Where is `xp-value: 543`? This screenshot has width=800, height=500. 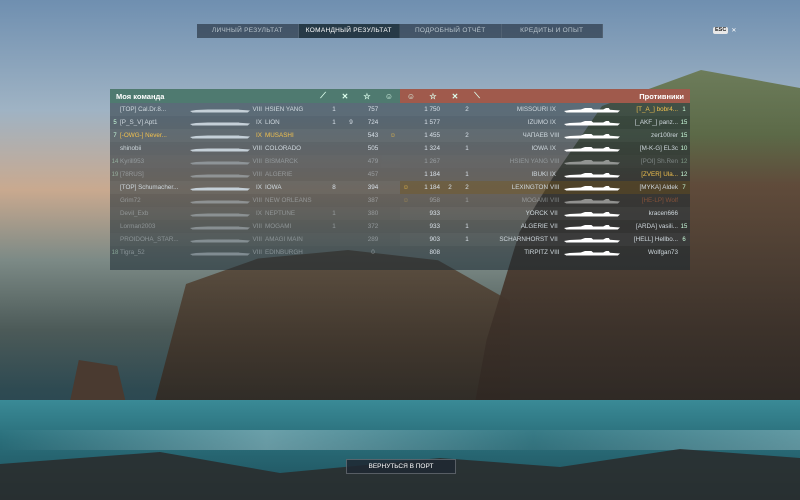
xp-value: 543 is located at coordinates (373, 135).